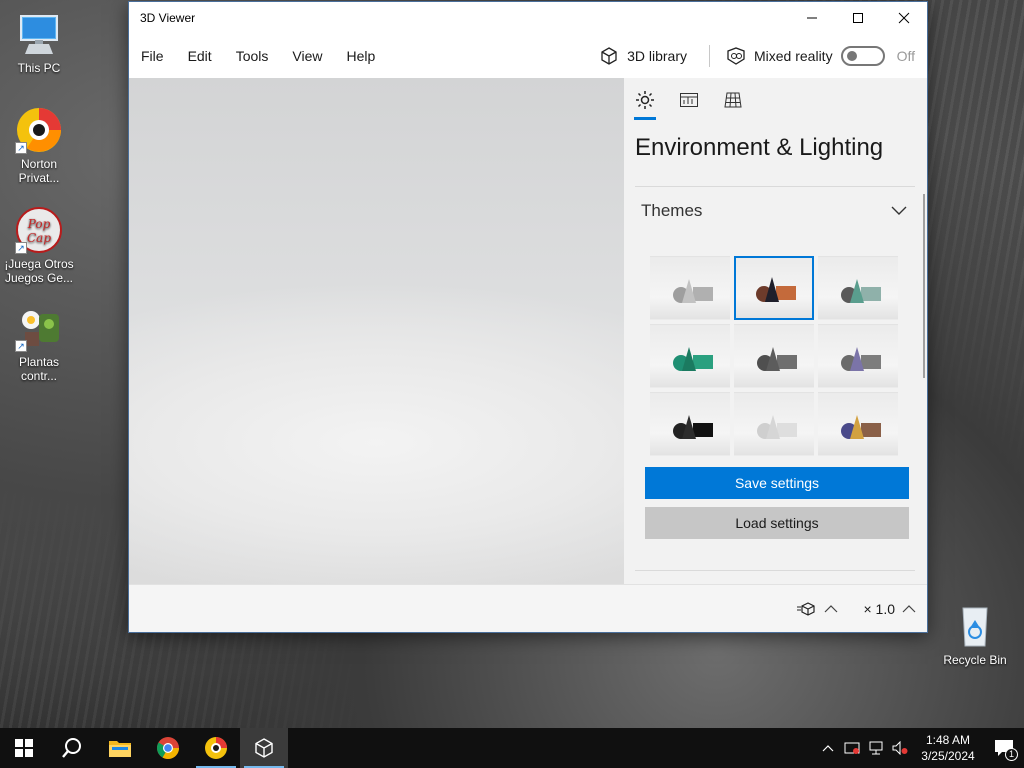 This screenshot has width=1024, height=768. Describe the element at coordinates (206, 56) in the screenshot. I see `menu-edit: Edit` at that location.